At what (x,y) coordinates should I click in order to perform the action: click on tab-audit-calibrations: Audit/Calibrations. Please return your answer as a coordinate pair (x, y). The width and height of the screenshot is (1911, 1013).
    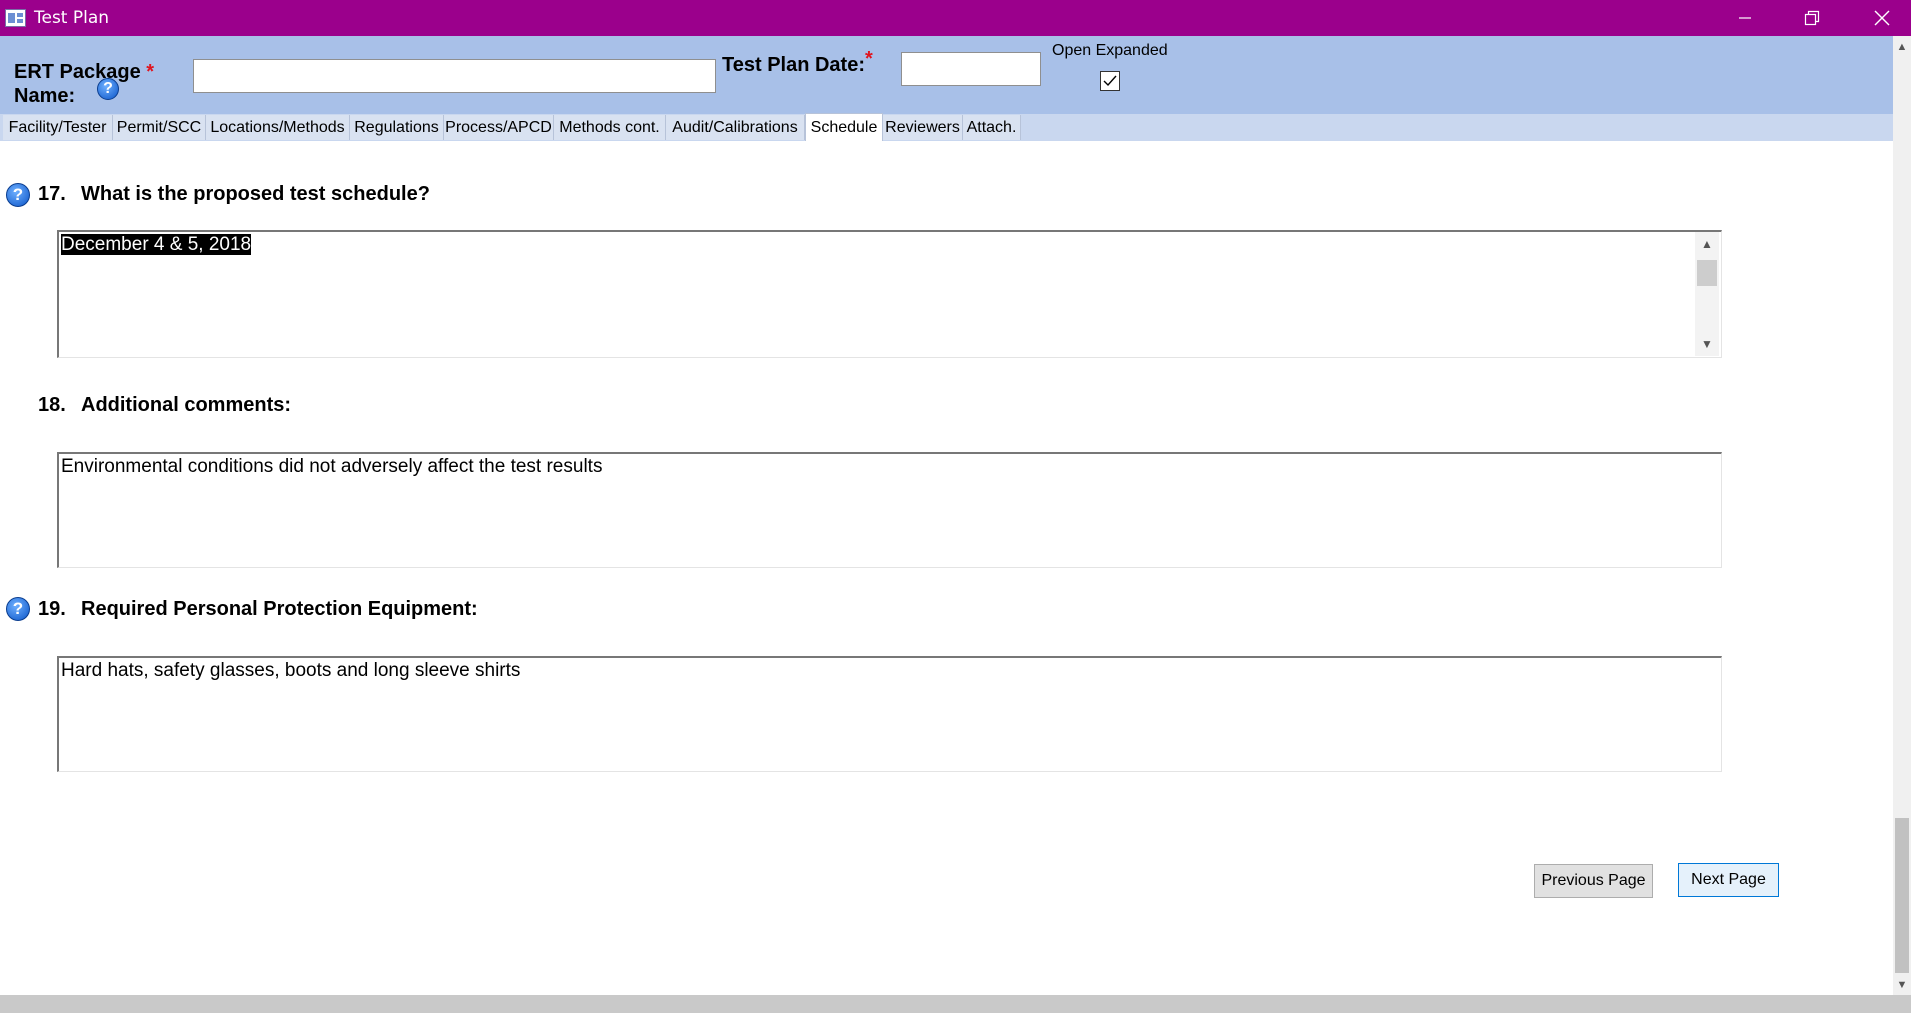
    Looking at the image, I should click on (735, 127).